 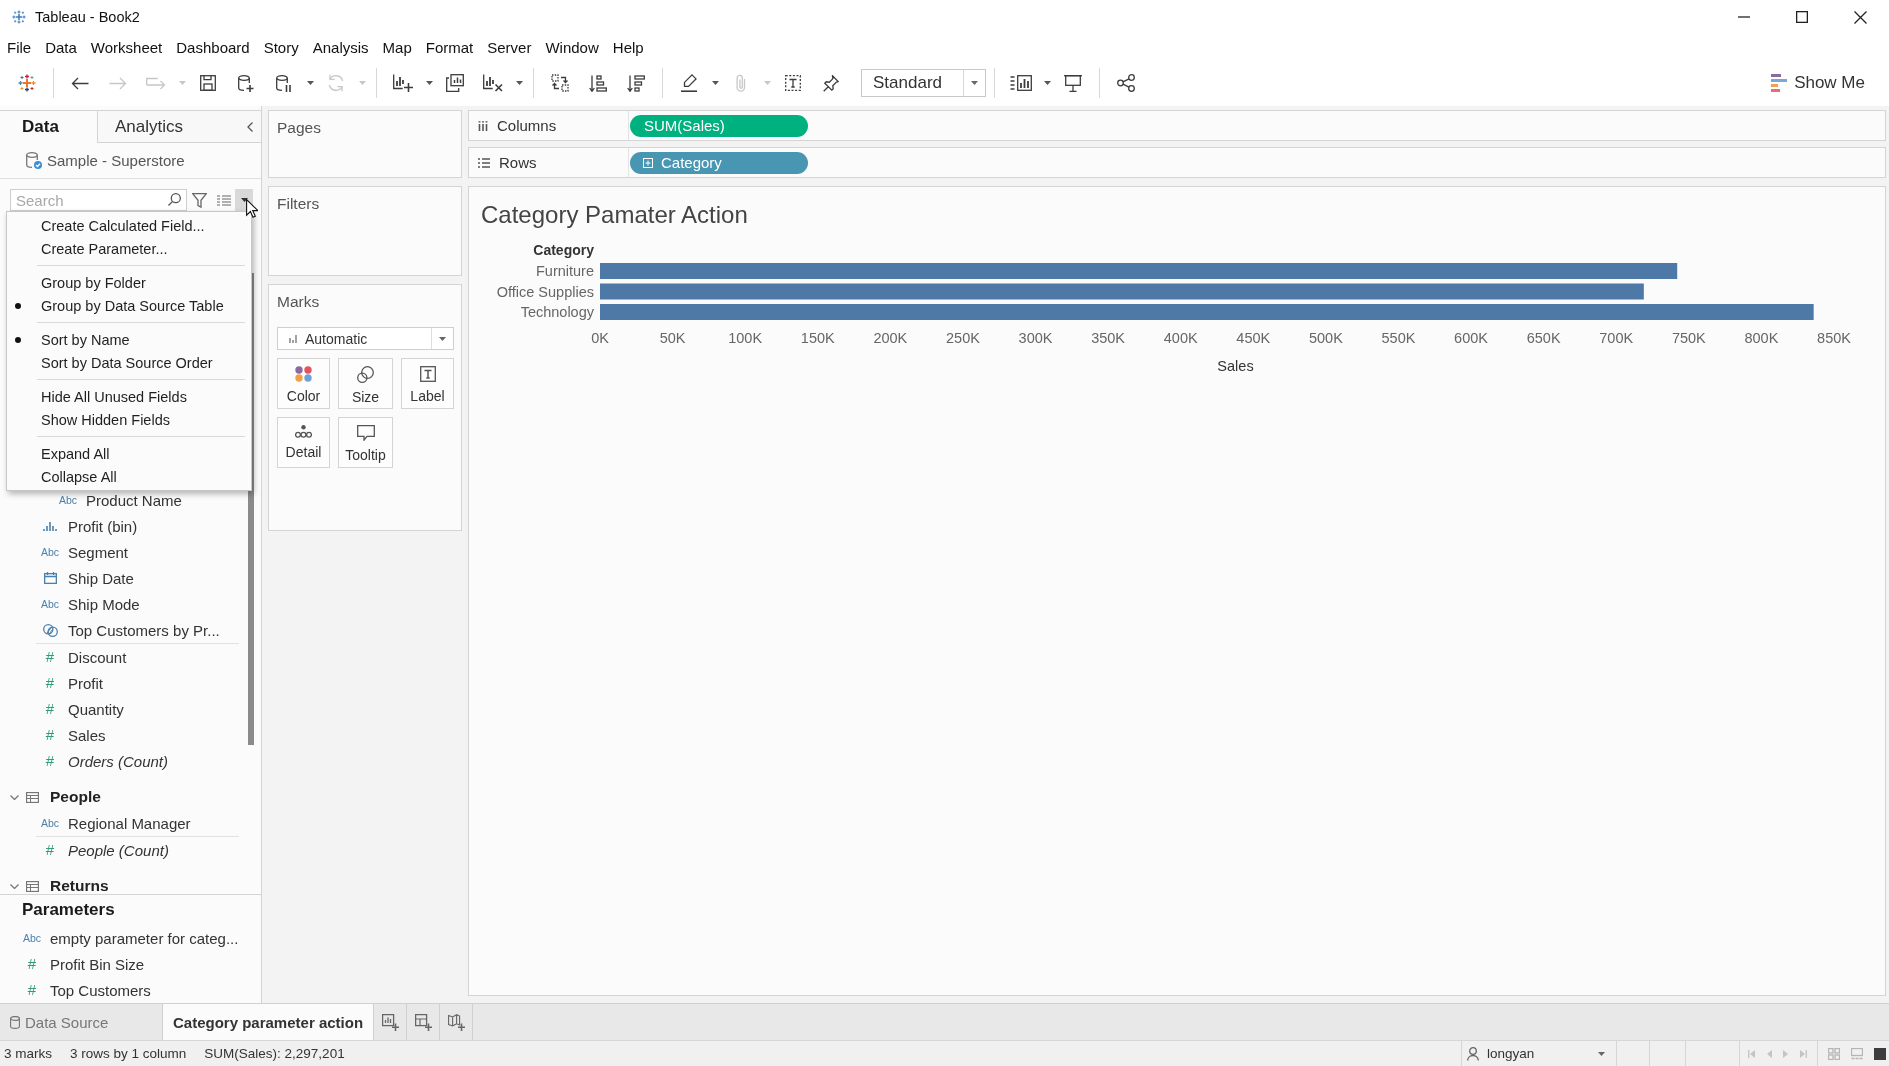 What do you see at coordinates (427, 383) in the screenshot?
I see `label-button: Label` at bounding box center [427, 383].